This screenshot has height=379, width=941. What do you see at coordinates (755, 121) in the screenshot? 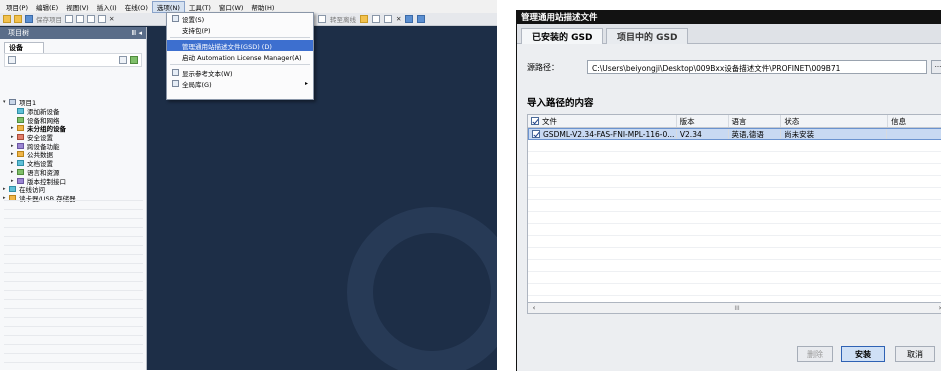
I see `col-language: 语言` at bounding box center [755, 121].